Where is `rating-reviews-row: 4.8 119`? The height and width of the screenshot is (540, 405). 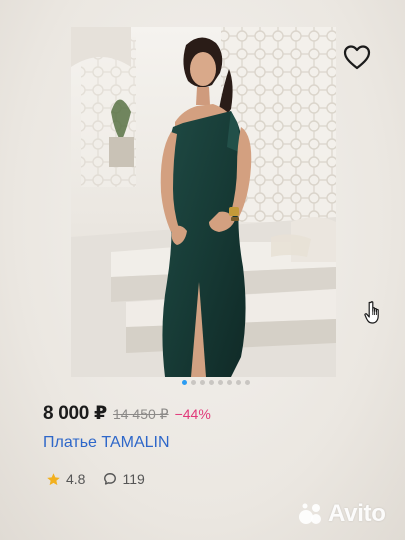
rating-reviews-row: 4.8 119 is located at coordinates (95, 479).